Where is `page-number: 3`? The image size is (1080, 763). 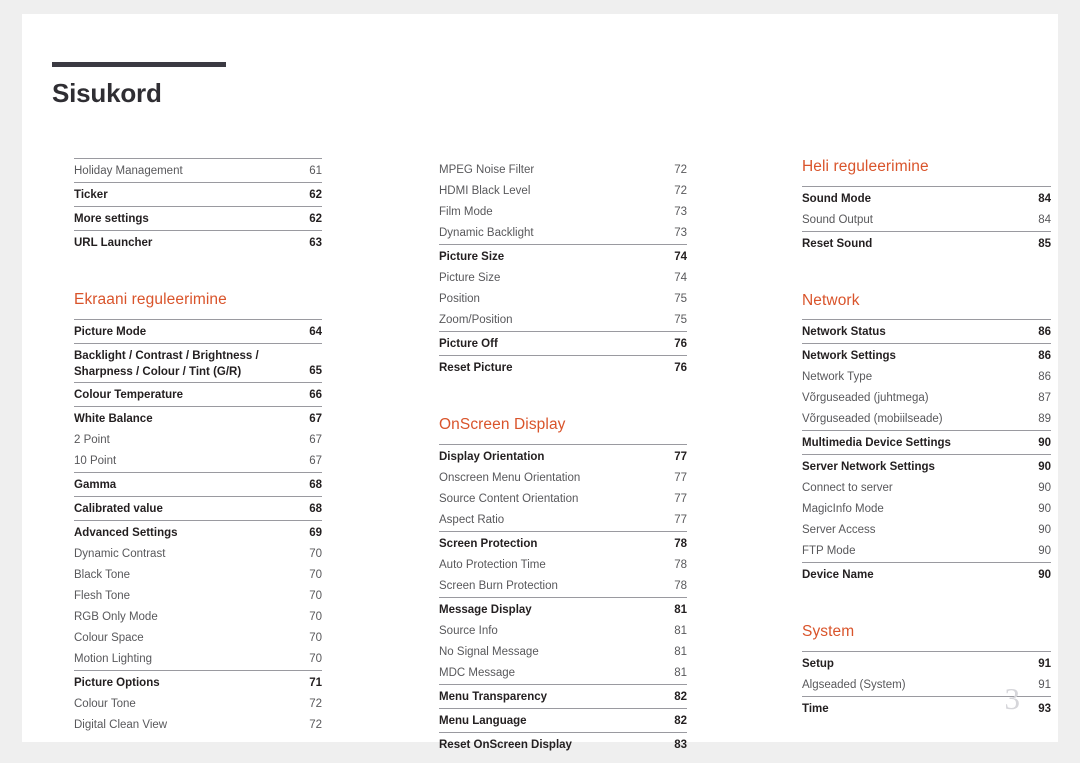
page-number: 3 is located at coordinates (1012, 698).